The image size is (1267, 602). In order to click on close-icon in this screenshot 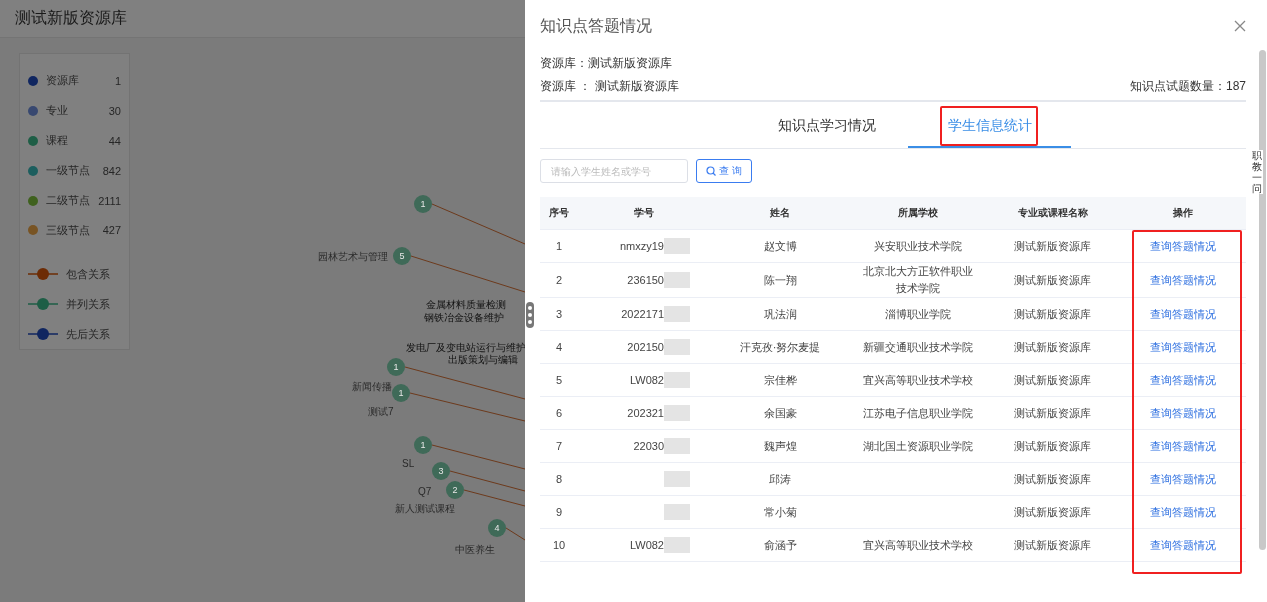, I will do `click(1240, 26)`.